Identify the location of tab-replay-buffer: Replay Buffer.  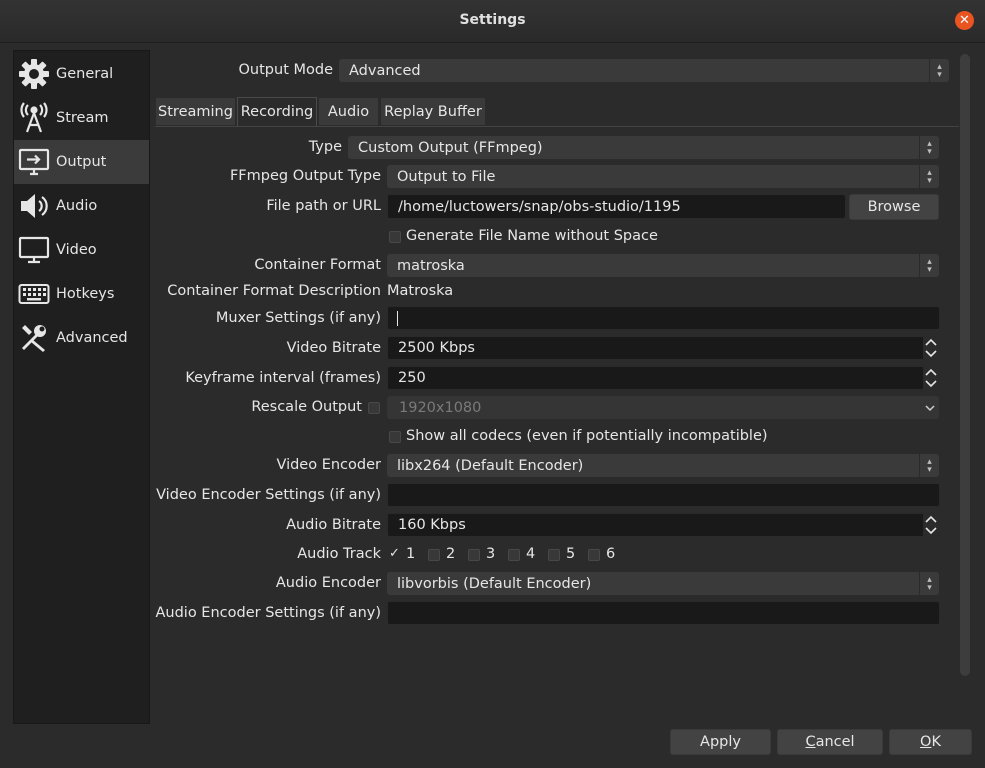
(433, 111).